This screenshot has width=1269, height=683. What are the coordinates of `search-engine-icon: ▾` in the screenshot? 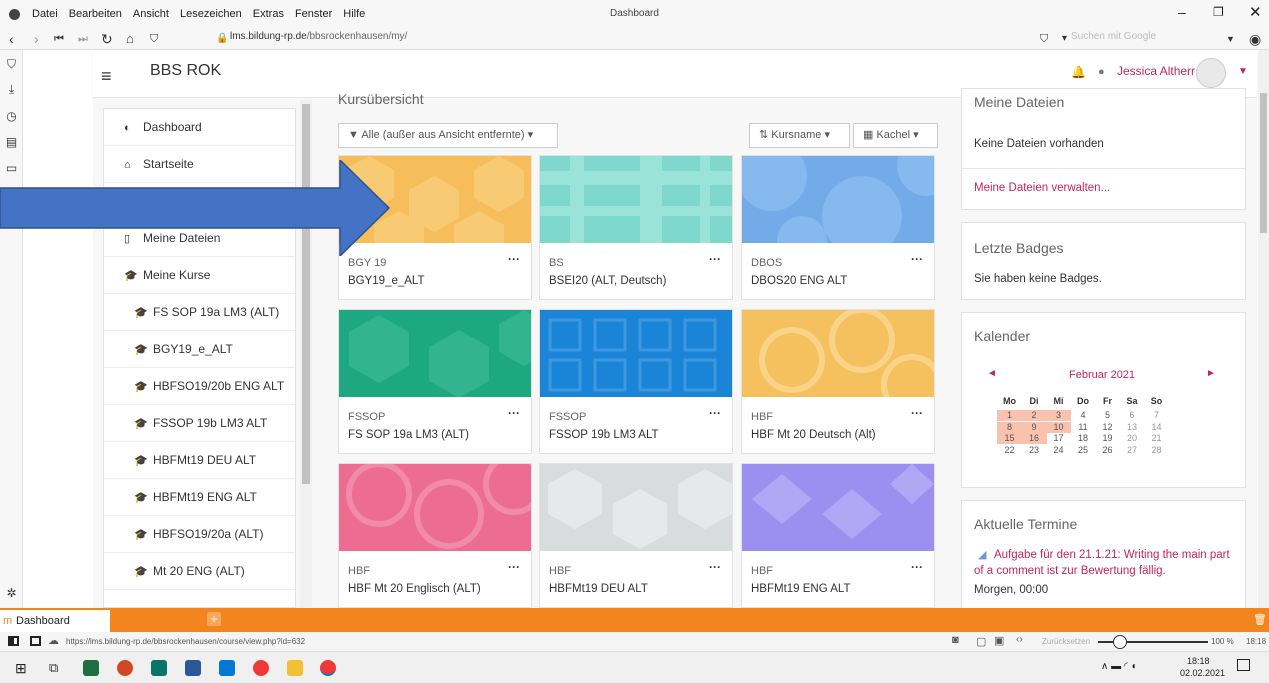 It's located at (1064, 39).